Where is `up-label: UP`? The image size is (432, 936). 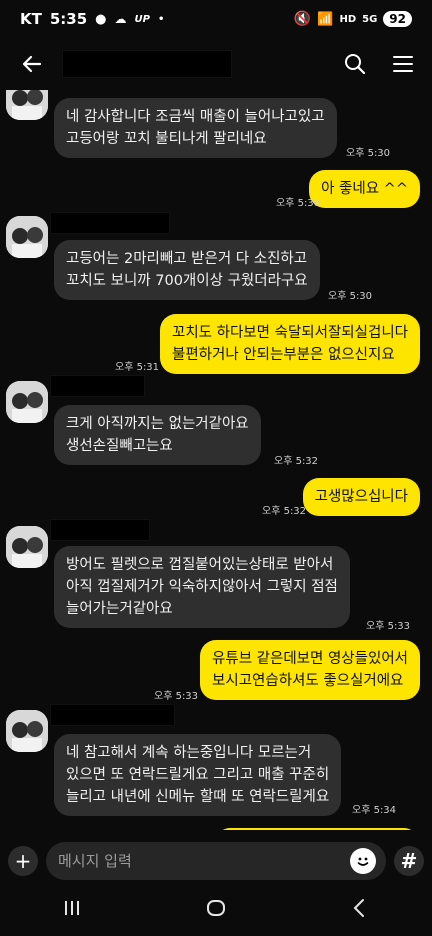 up-label: UP is located at coordinates (142, 19).